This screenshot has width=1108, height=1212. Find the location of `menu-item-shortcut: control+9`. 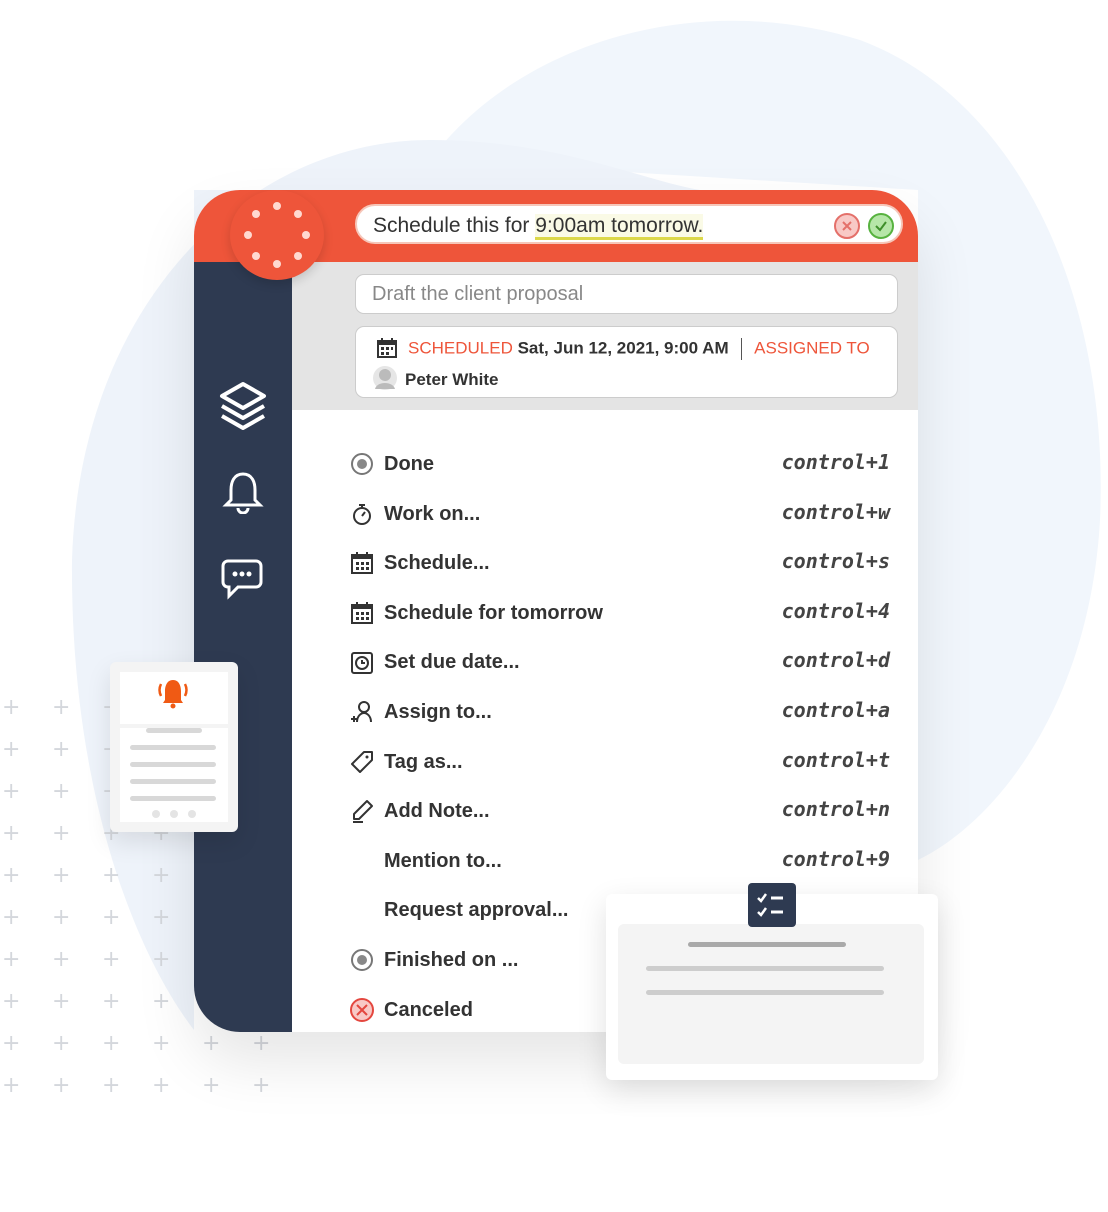

menu-item-shortcut: control+9 is located at coordinates (835, 858).